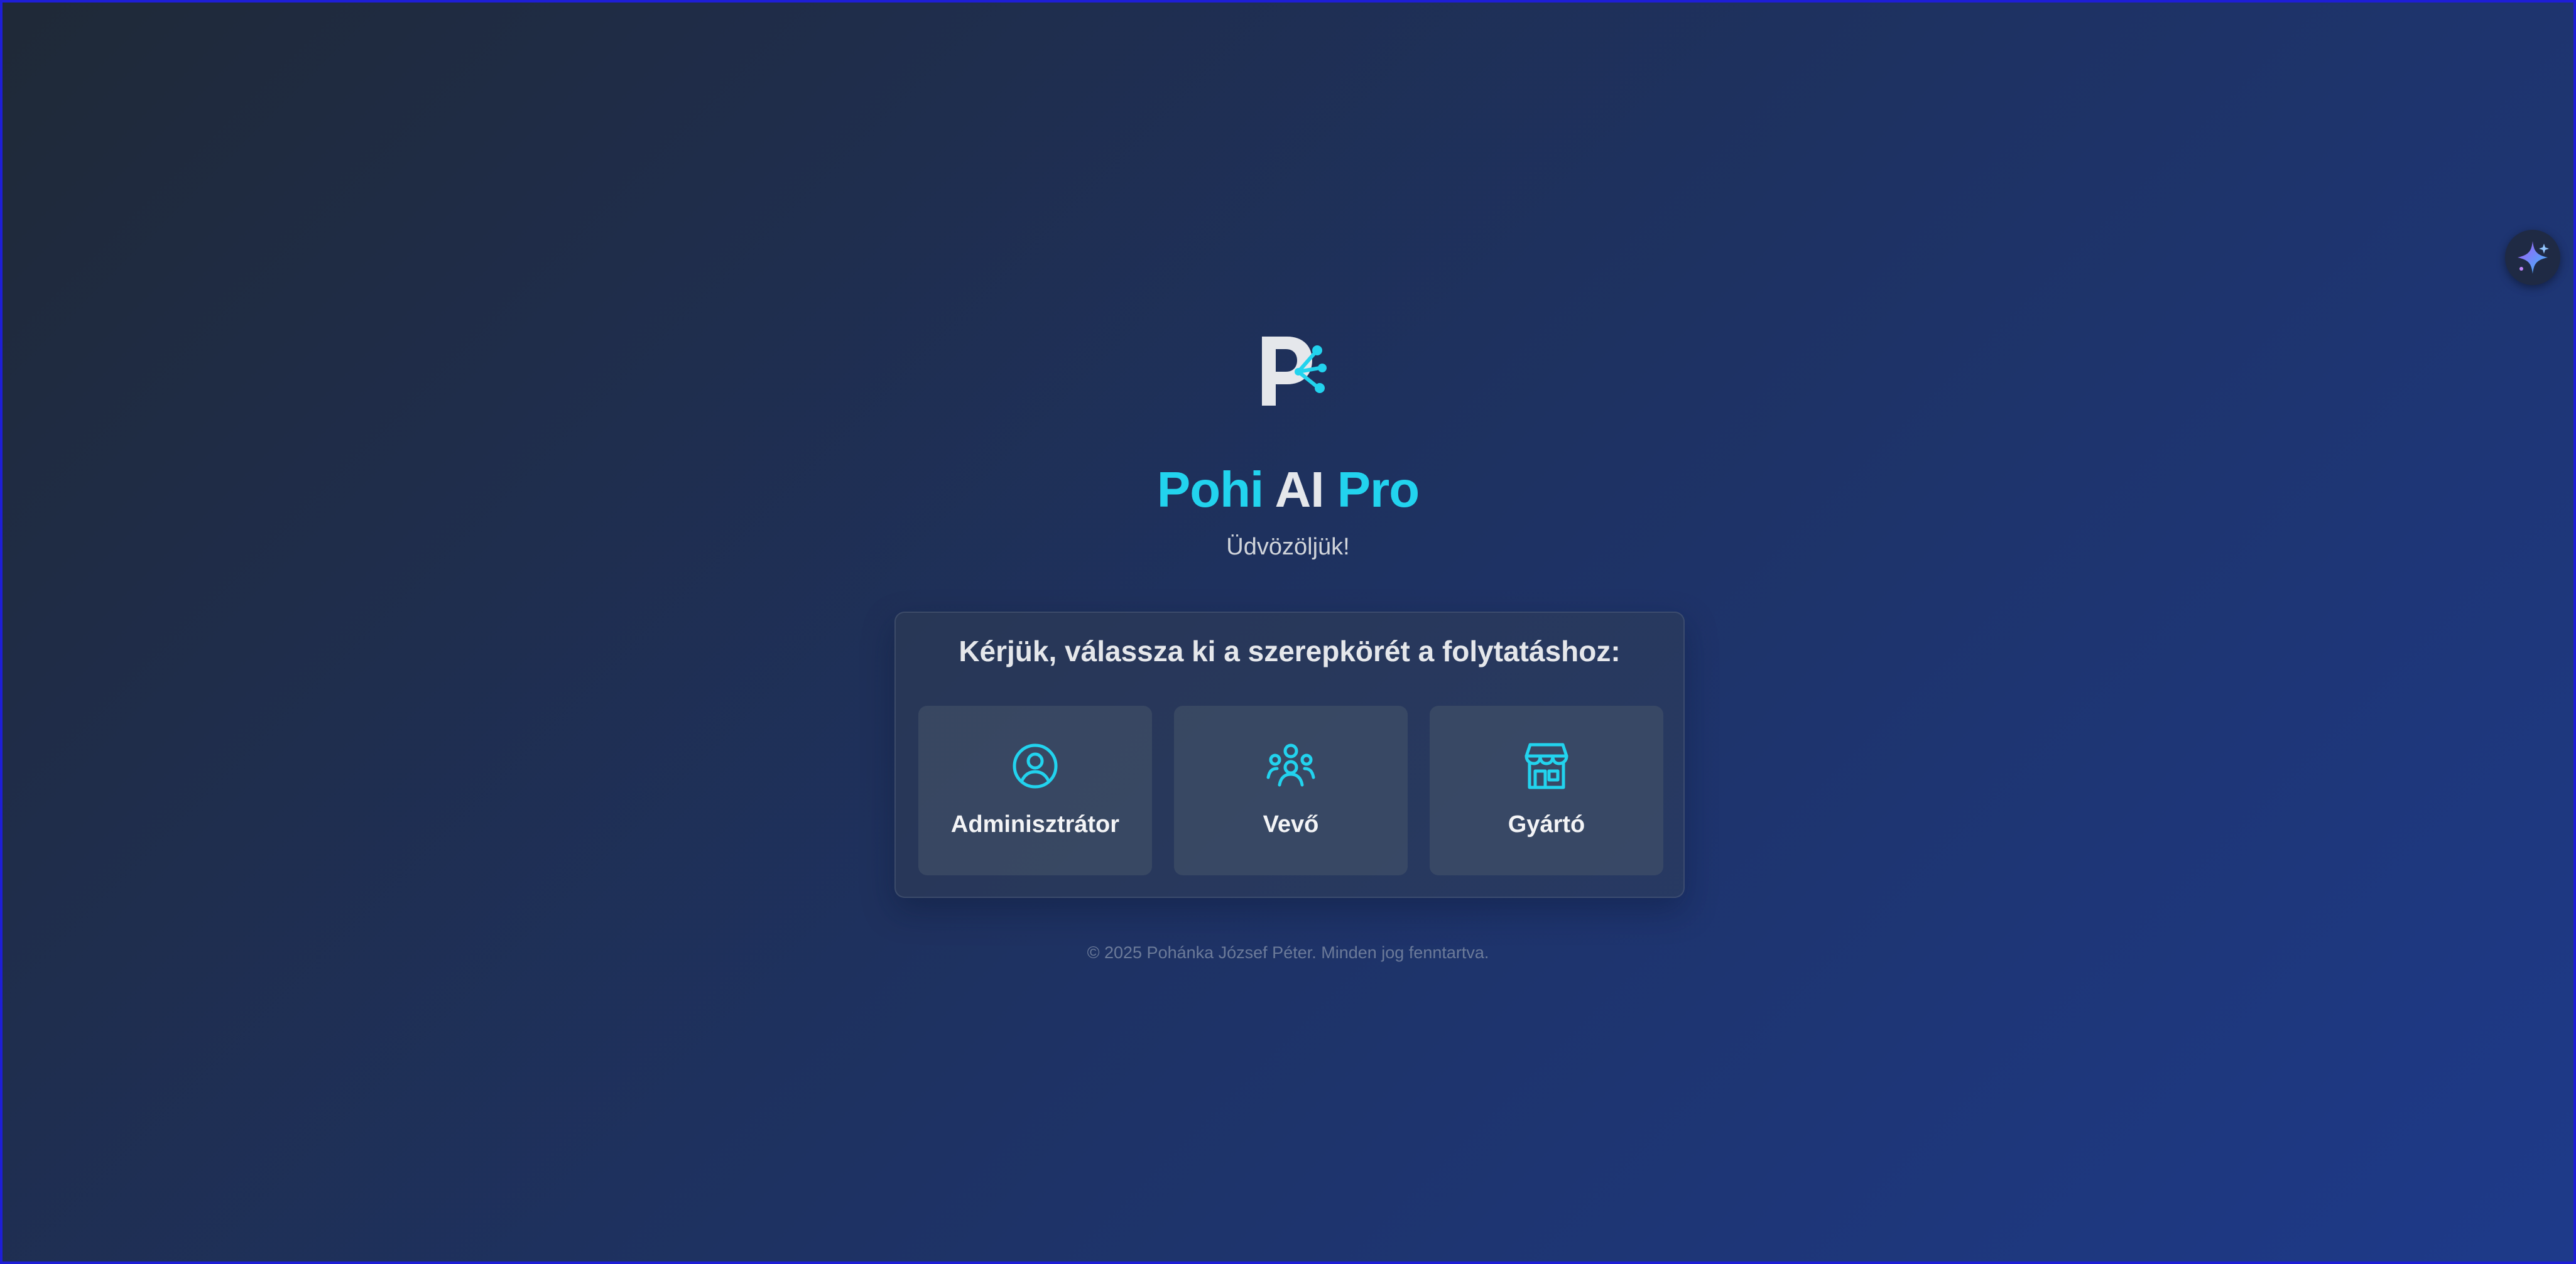 The width and height of the screenshot is (2576, 1264). Describe the element at coordinates (1035, 825) in the screenshot. I see `role-admin-label: Adminisztrátor` at that location.